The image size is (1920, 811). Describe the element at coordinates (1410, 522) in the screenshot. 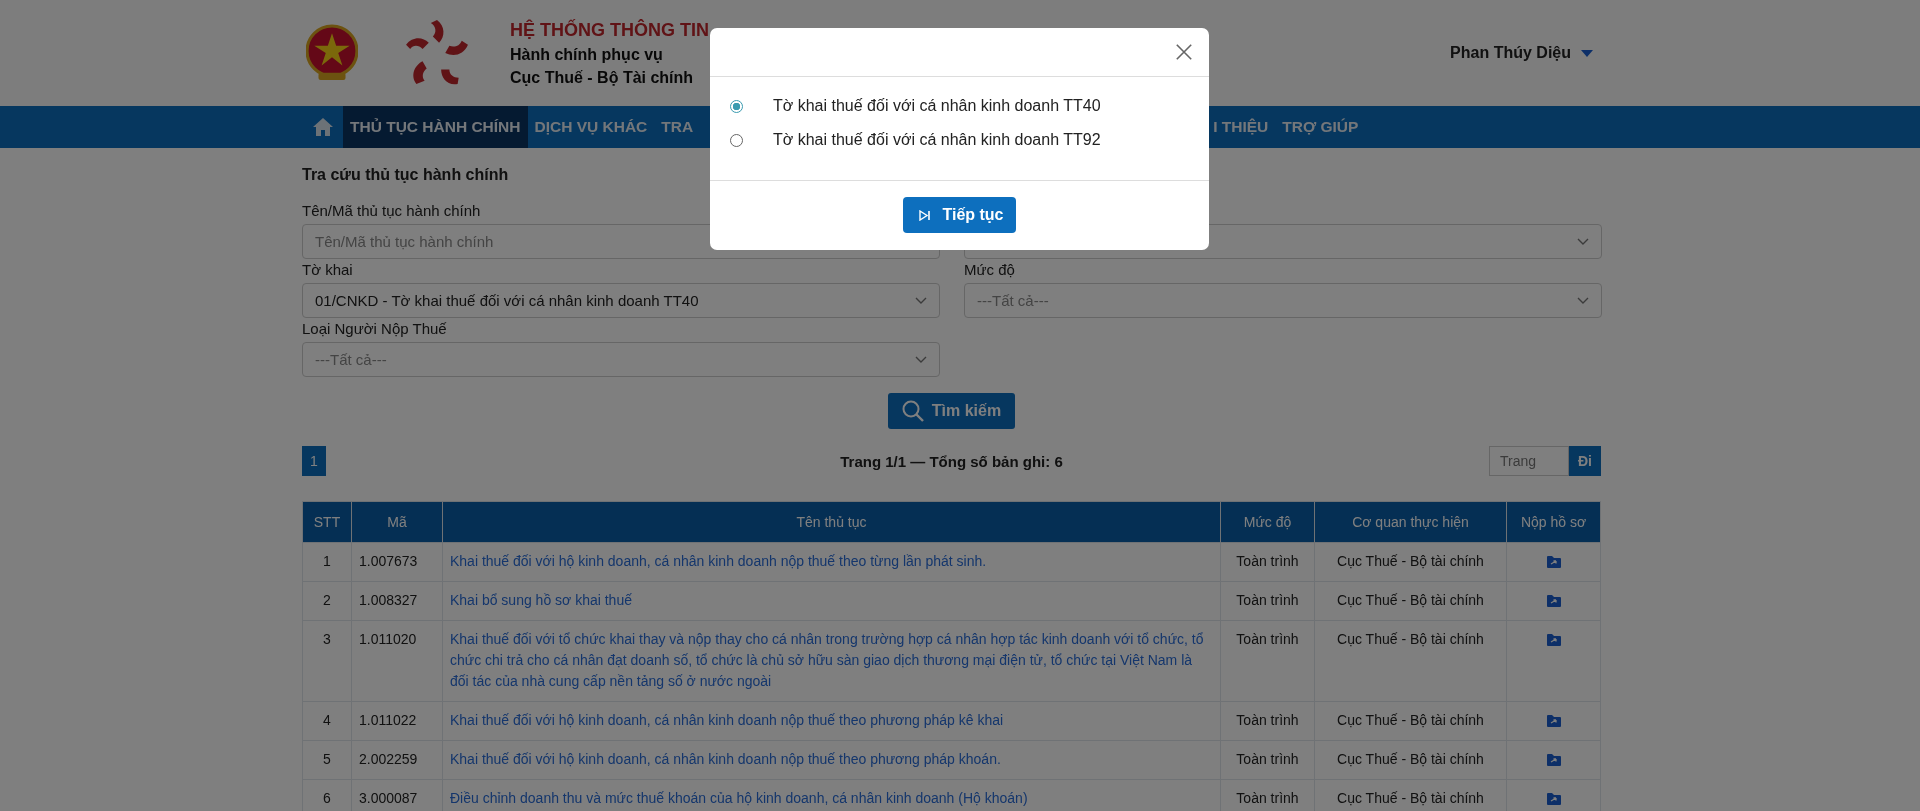

I see `column-header: Cơ quan thực hiện` at that location.